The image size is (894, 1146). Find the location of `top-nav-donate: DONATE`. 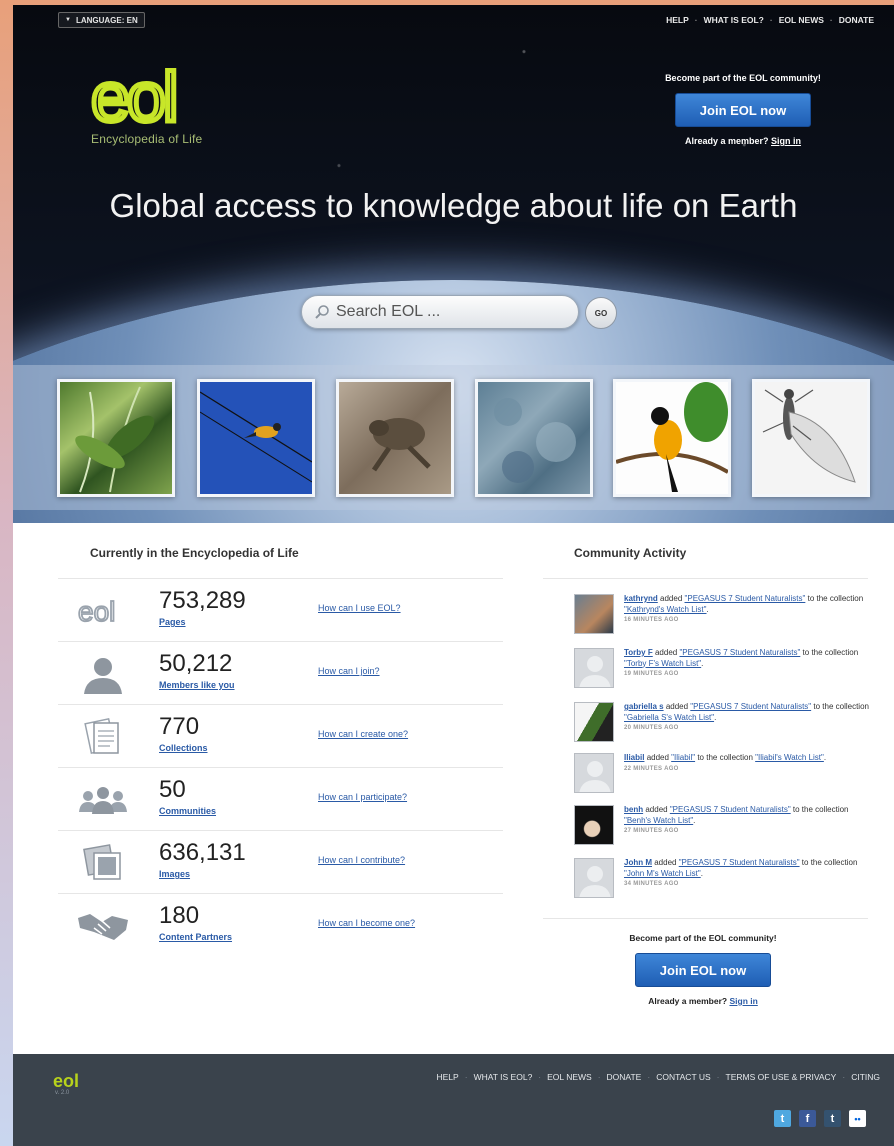

top-nav-donate: DONATE is located at coordinates (856, 20).